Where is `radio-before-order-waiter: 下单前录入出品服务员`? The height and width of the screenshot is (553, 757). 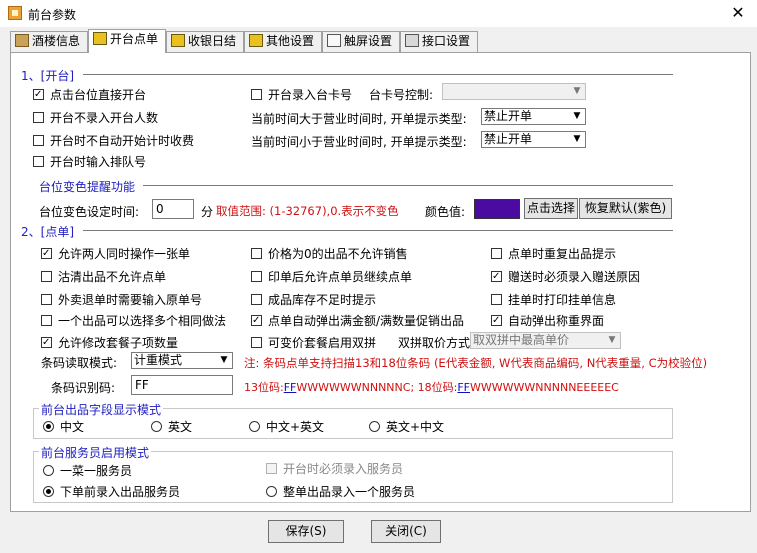 radio-before-order-waiter: 下单前录入出品服务员 is located at coordinates (111, 491).